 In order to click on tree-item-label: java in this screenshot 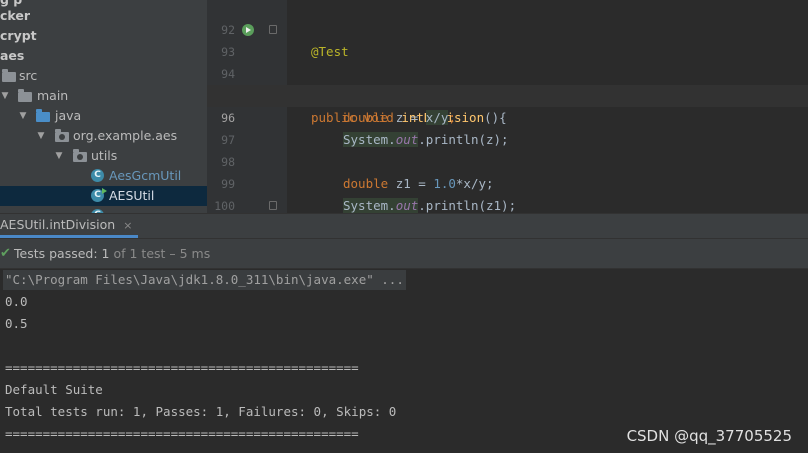, I will do `click(68, 115)`.